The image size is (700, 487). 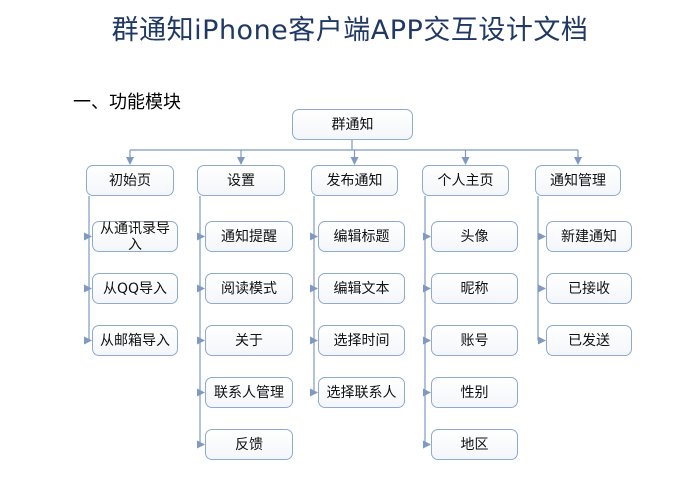 I want to click on feature-node: 阅读模式, so click(x=249, y=288).